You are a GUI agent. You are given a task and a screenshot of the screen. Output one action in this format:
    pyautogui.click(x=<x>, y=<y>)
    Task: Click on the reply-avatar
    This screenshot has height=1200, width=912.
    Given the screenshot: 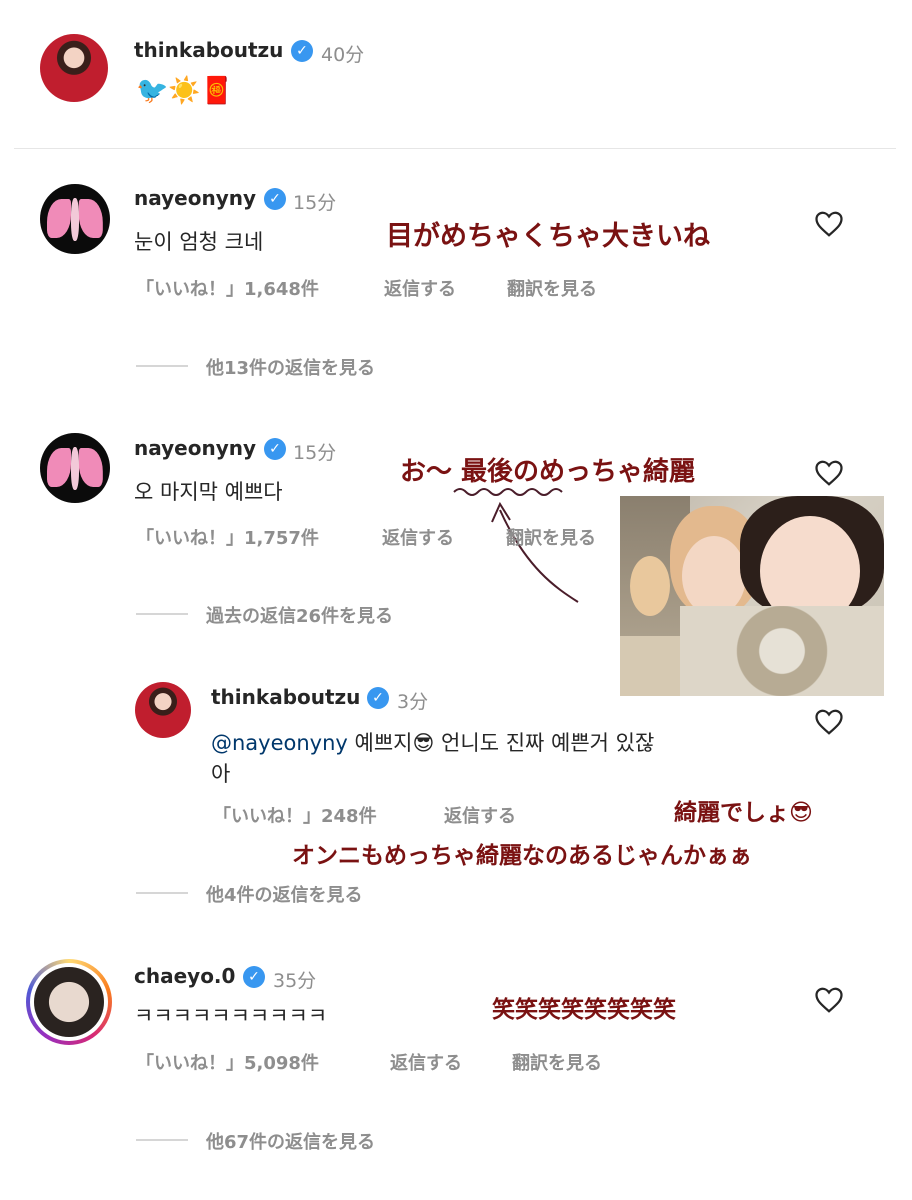 What is the action you would take?
    pyautogui.click(x=163, y=710)
    